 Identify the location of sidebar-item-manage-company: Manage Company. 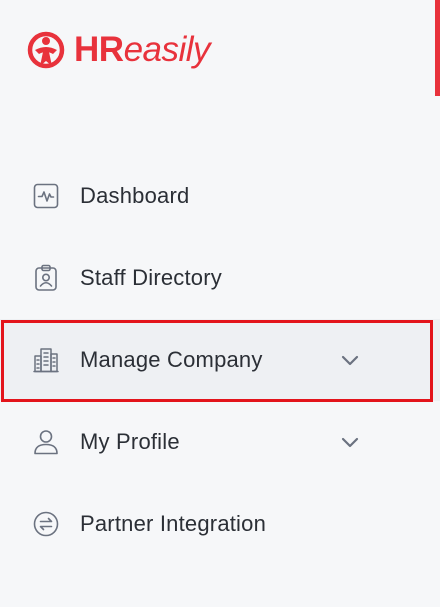
(220, 360).